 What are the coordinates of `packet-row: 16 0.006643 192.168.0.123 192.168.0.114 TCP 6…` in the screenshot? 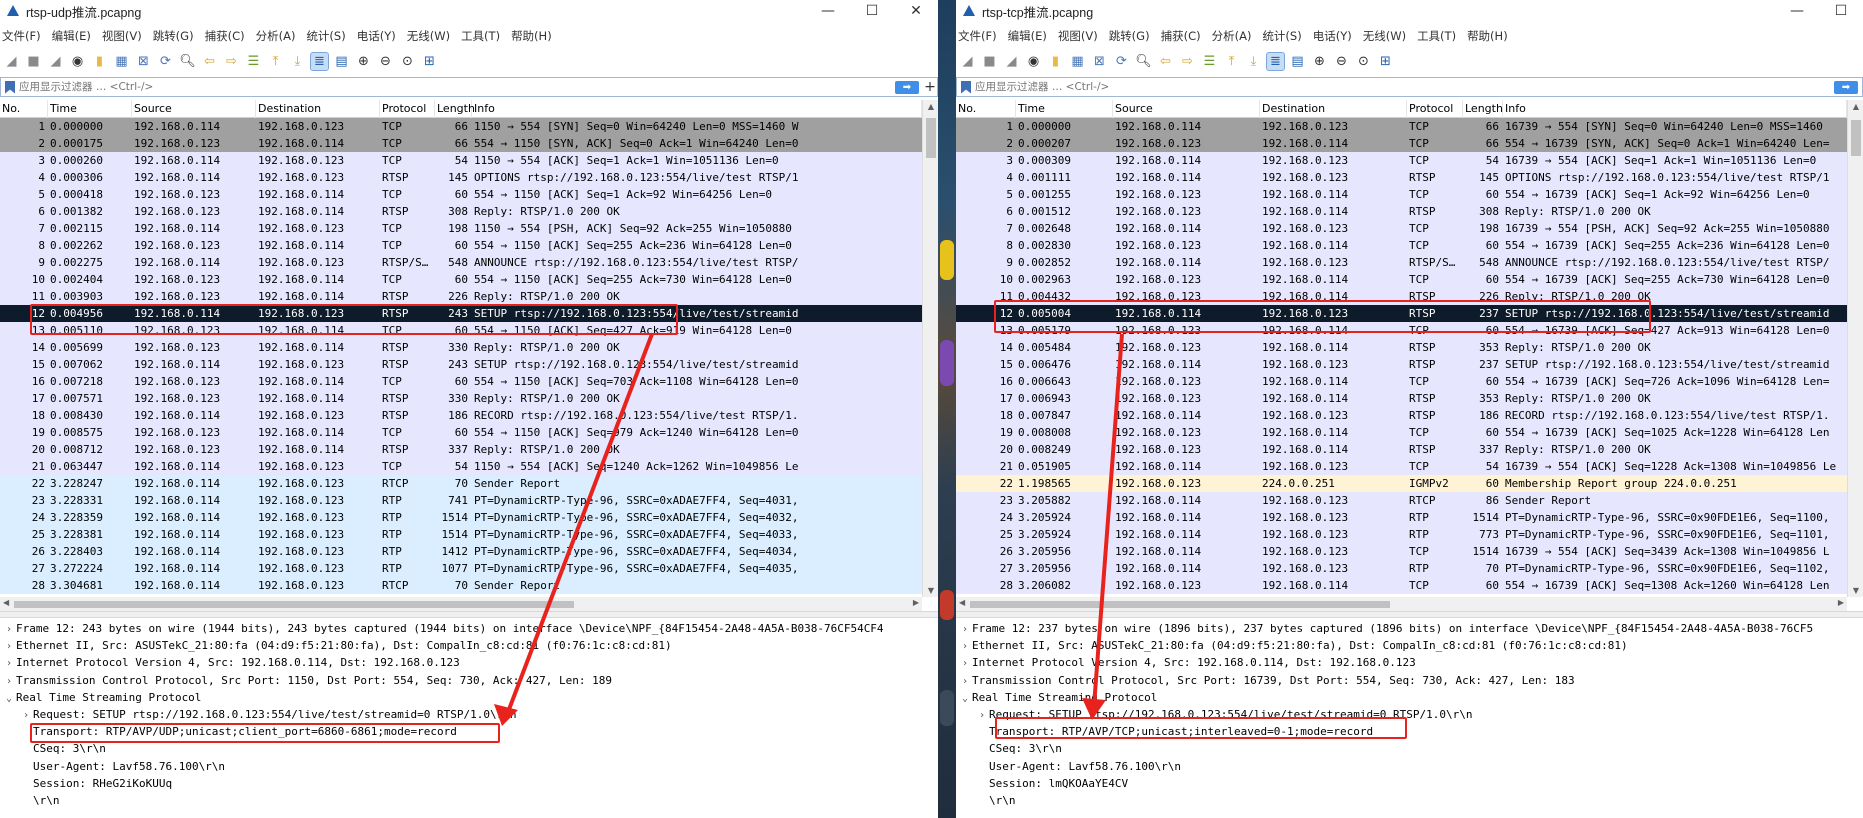 It's located at (1401, 381).